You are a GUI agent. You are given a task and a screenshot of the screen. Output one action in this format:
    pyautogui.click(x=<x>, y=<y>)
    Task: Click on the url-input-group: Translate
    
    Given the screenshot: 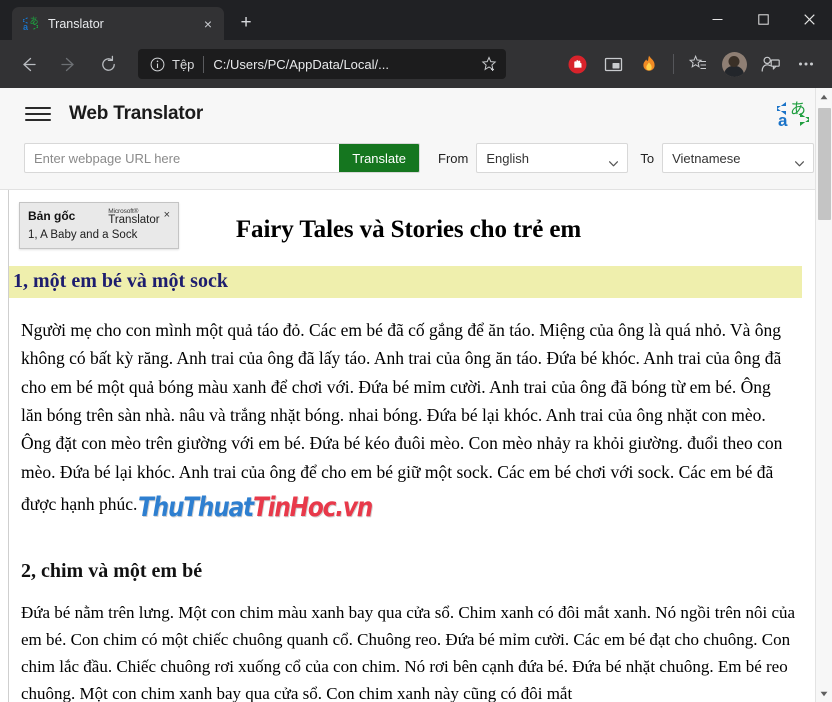 What is the action you would take?
    pyautogui.click(x=222, y=158)
    